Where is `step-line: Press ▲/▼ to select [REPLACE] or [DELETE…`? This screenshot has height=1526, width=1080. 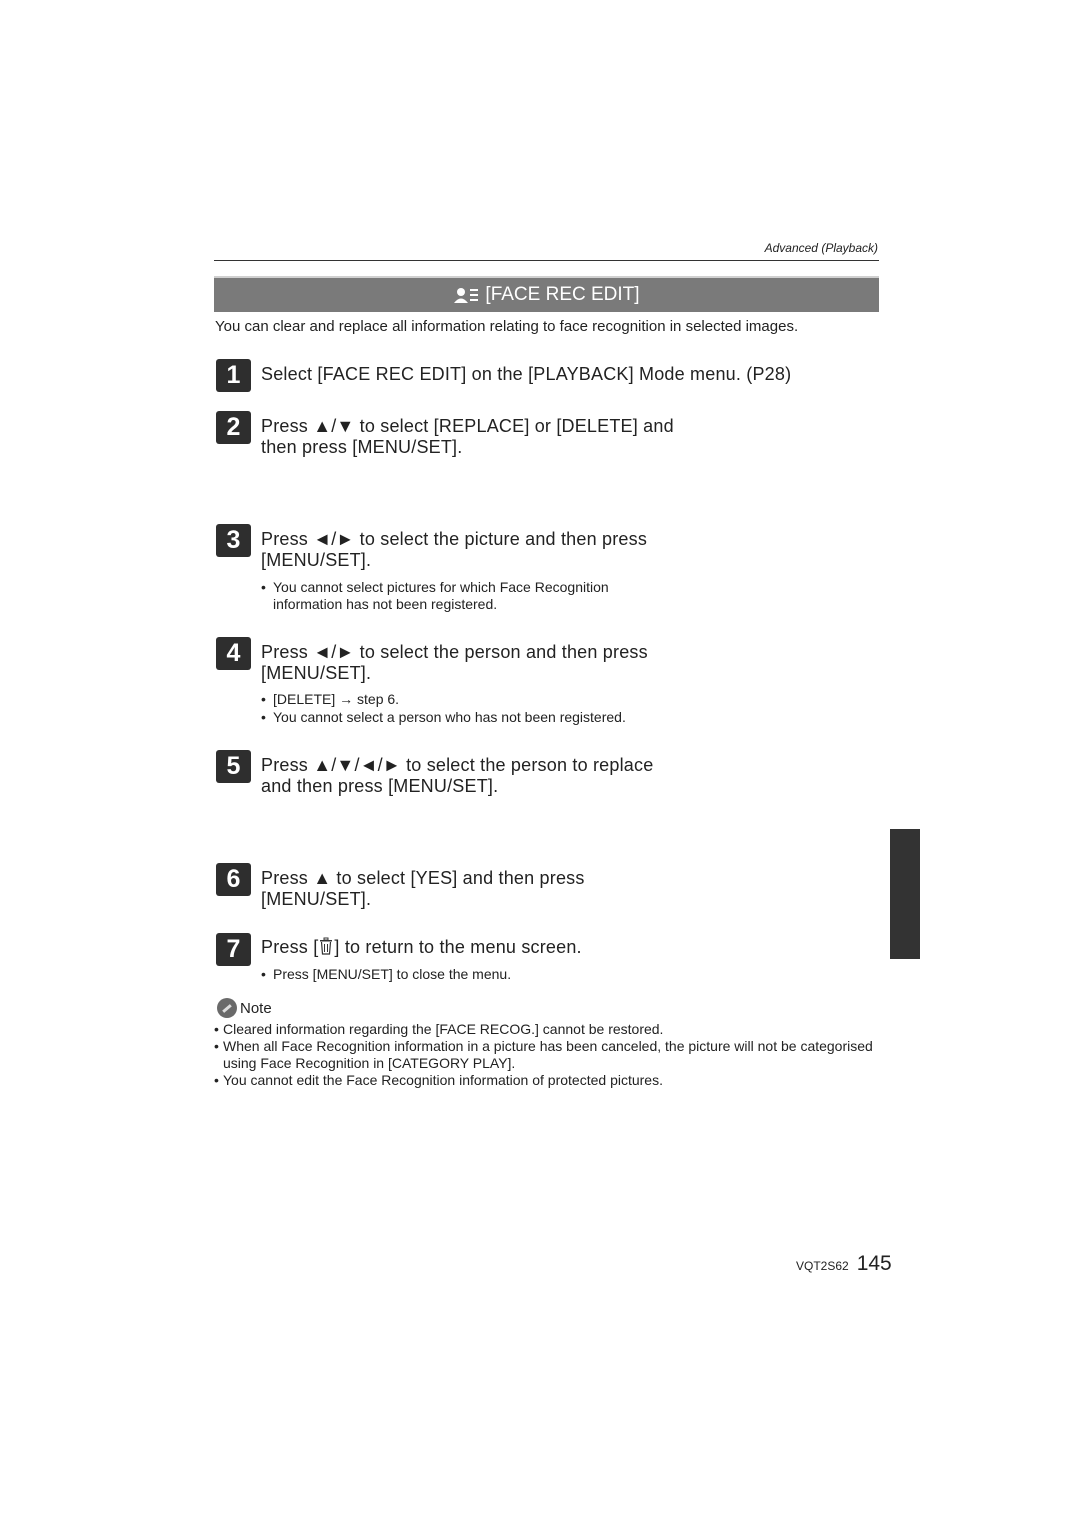 step-line: Press ▲/▼ to select [REPLACE] or [DELETE… is located at coordinates (467, 426).